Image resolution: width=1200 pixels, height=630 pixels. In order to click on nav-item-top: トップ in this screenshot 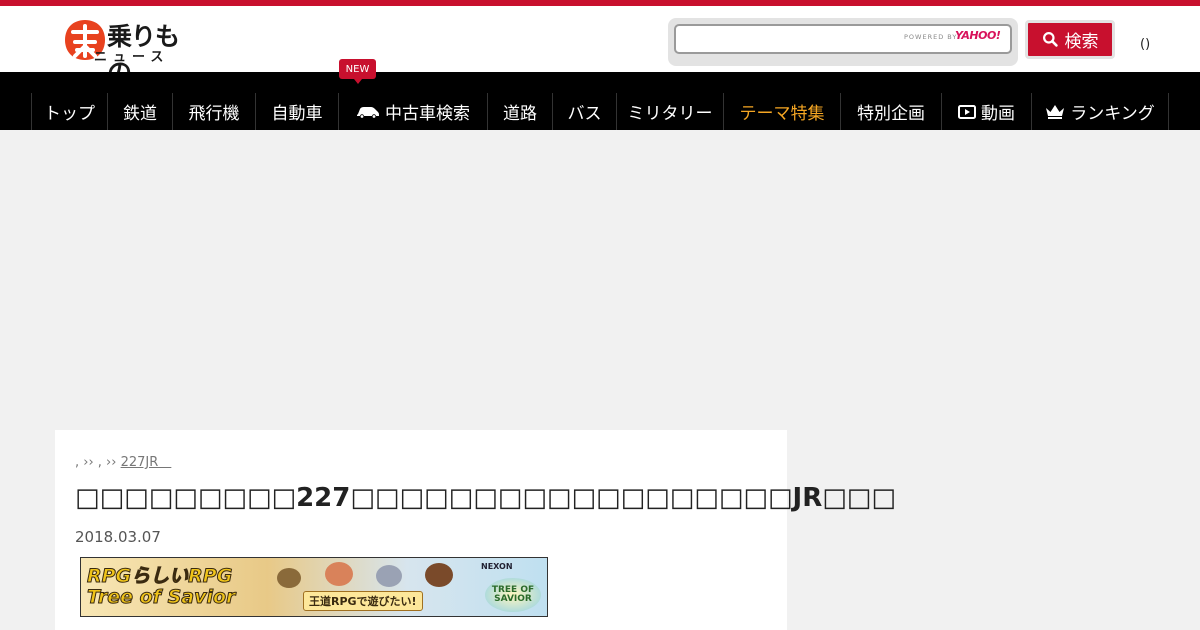, I will do `click(69, 111)`.